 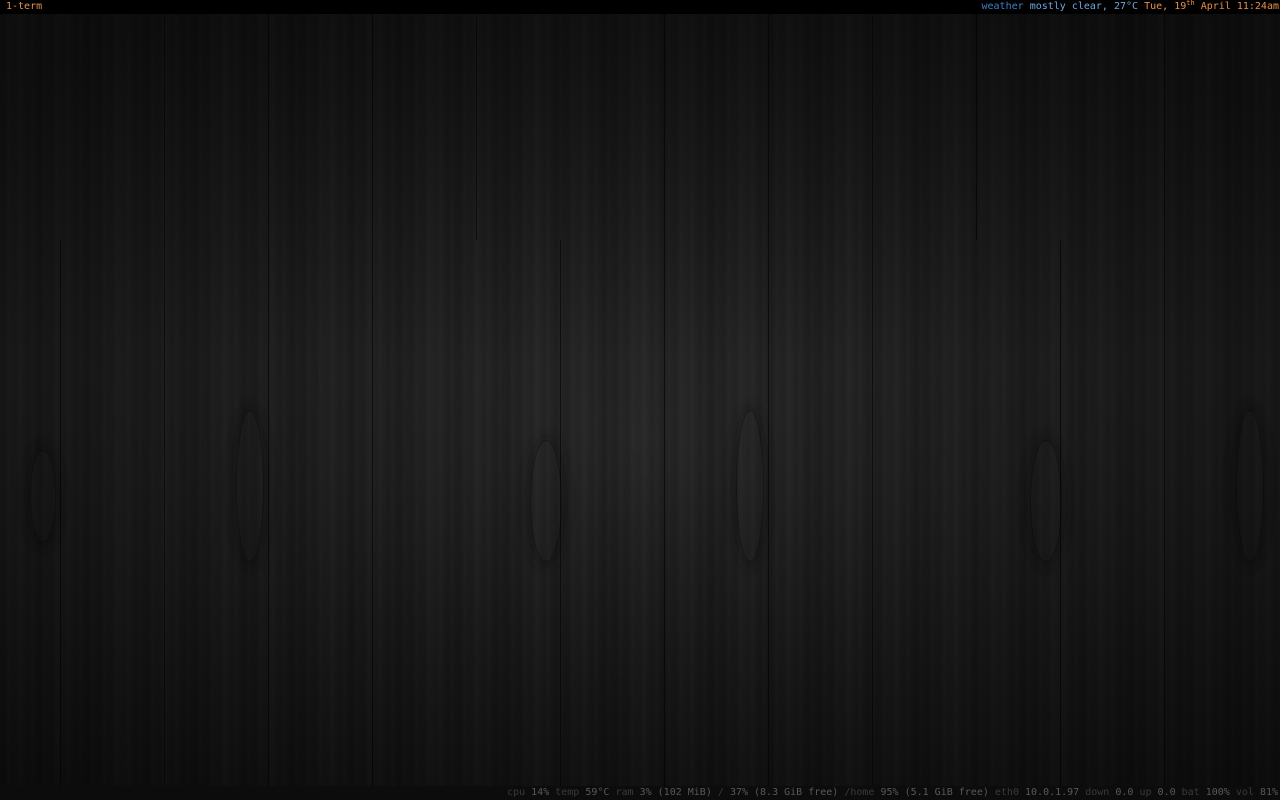 I want to click on volume-label: vol, so click(x=1244, y=792).